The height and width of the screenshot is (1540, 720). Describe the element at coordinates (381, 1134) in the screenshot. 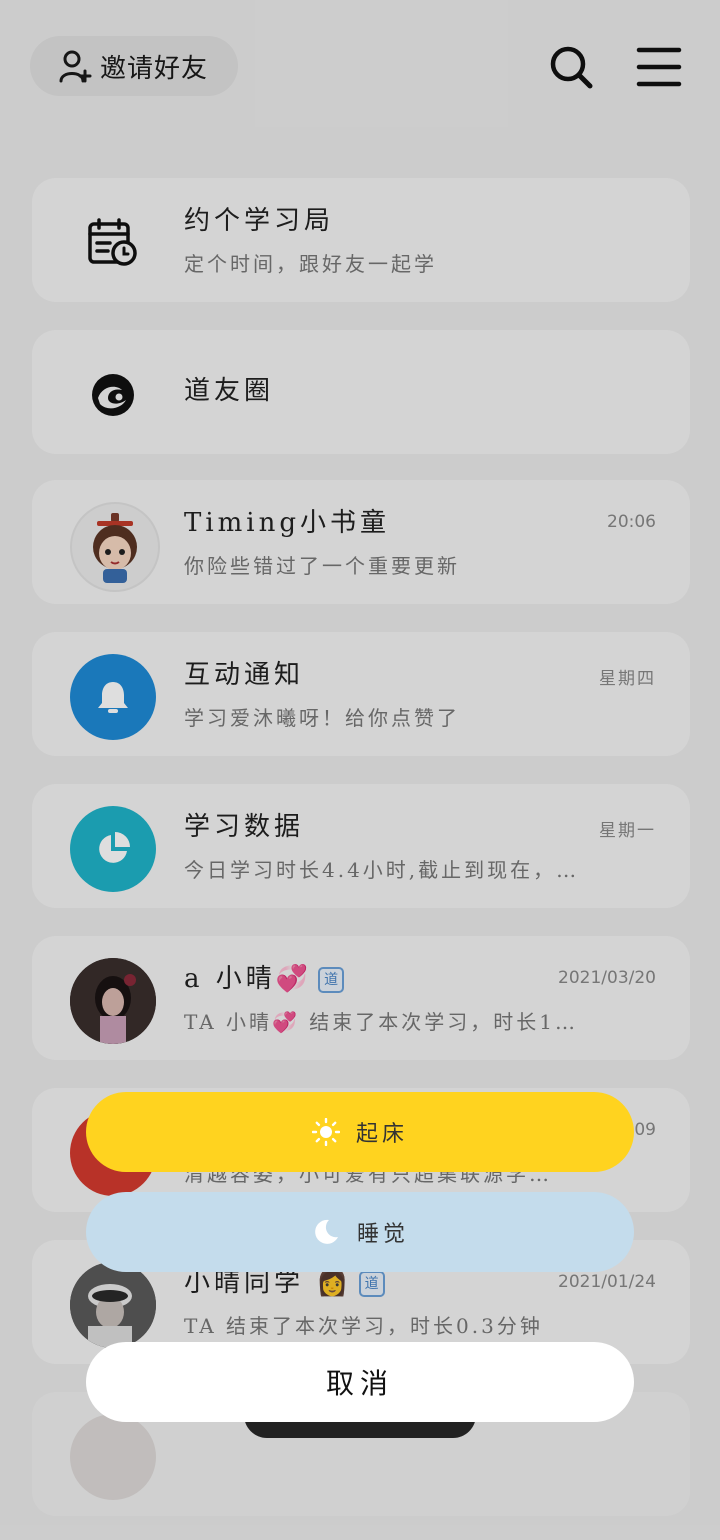

I see `wake-up-label: 起床` at that location.